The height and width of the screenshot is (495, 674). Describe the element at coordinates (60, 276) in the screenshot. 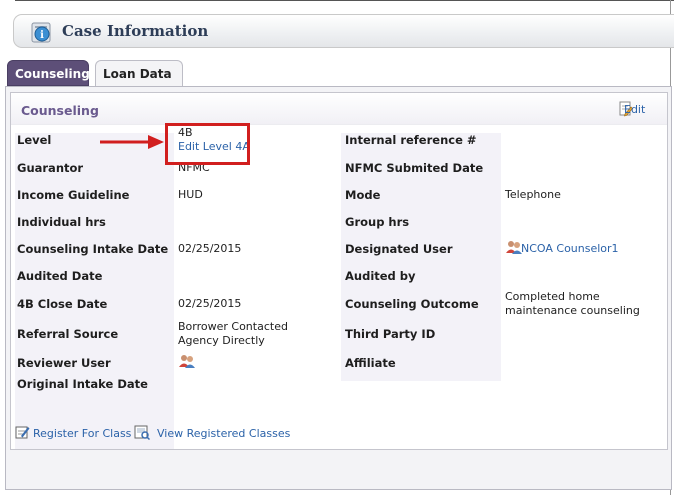

I see `audited-date-label: Audited Date` at that location.